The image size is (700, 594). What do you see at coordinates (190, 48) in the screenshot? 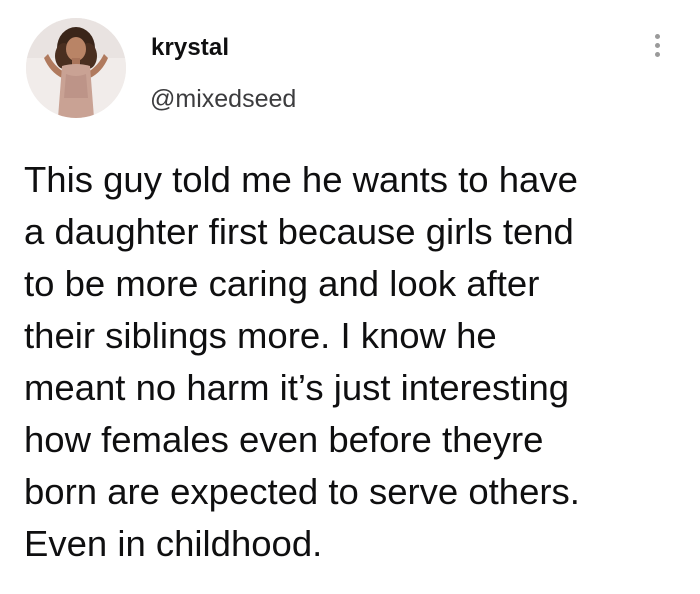
I see `display-name: krystal` at bounding box center [190, 48].